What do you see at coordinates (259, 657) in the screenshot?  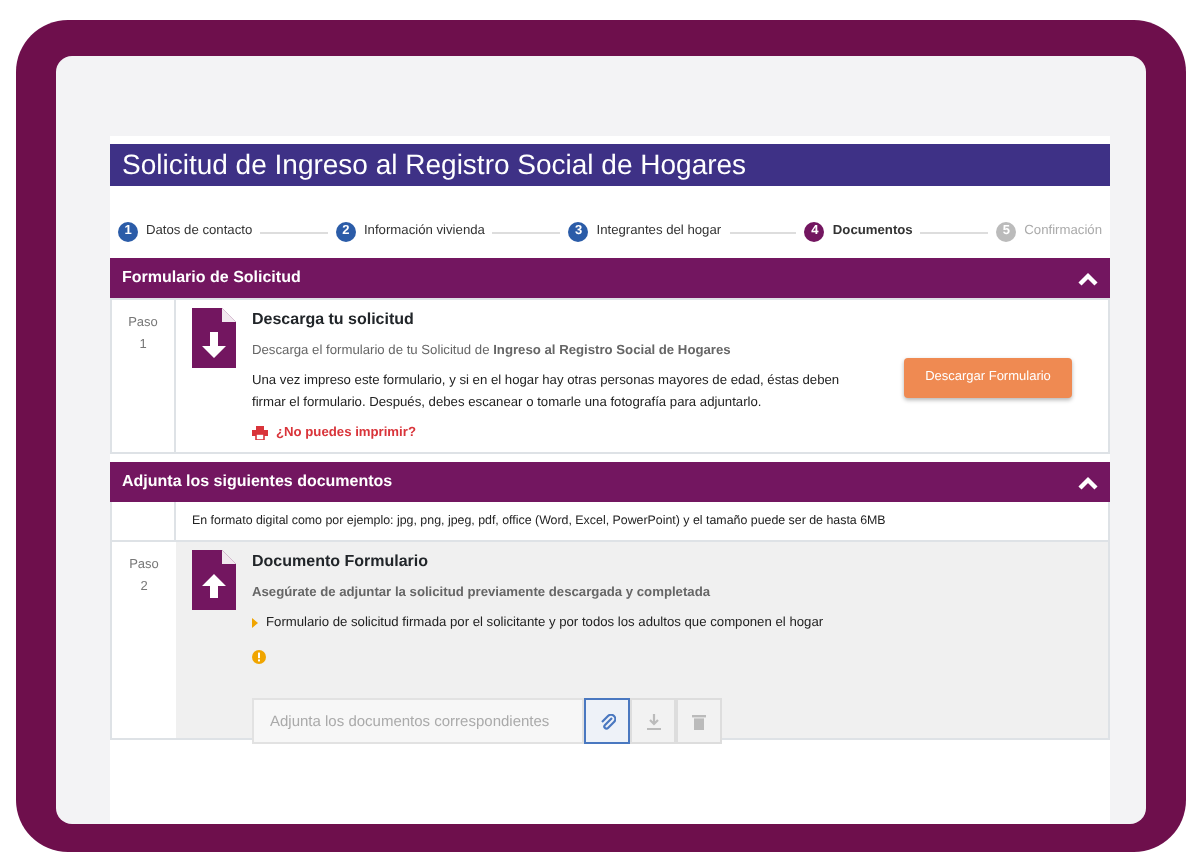 I see `warning-icon` at bounding box center [259, 657].